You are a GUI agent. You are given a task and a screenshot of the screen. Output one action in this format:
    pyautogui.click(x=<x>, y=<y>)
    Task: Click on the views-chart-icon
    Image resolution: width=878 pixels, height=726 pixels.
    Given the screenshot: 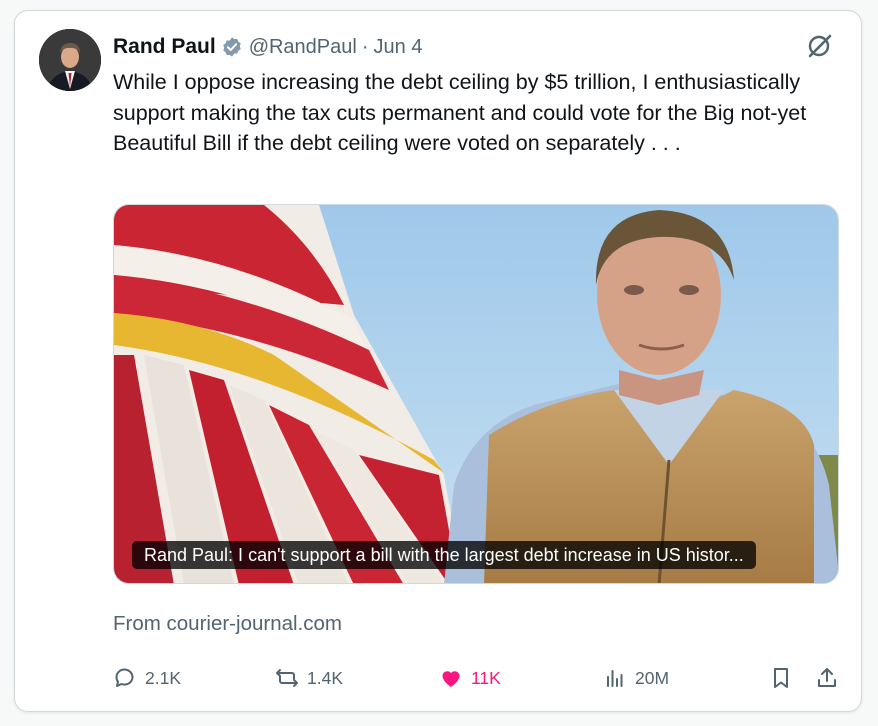 What is the action you would take?
    pyautogui.click(x=615, y=678)
    